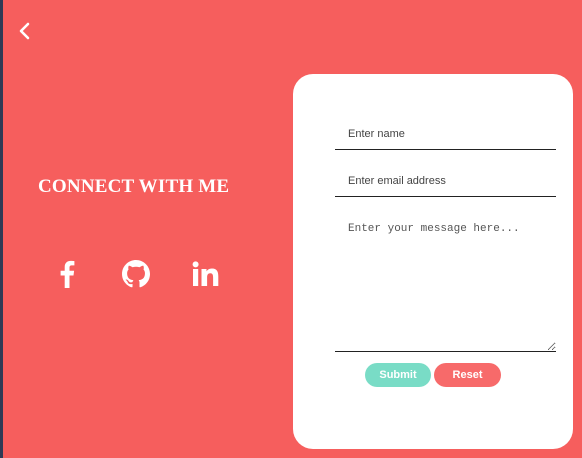 The width and height of the screenshot is (582, 458). Describe the element at coordinates (445, 134) in the screenshot. I see `name-input` at that location.